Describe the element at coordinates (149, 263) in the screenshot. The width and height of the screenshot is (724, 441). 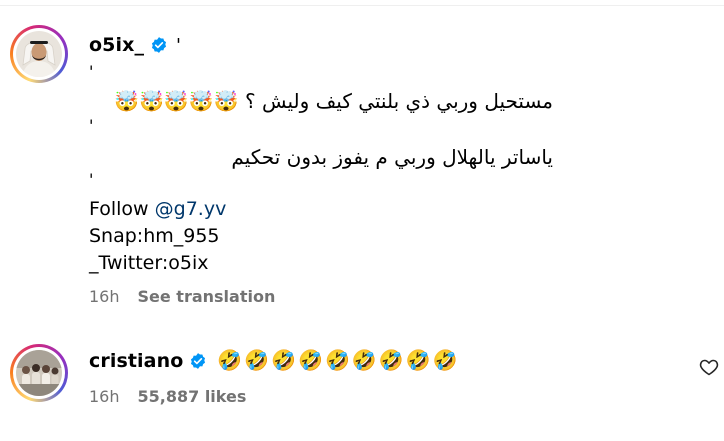
I see `twitter-line: _Twitter:o5ix` at that location.